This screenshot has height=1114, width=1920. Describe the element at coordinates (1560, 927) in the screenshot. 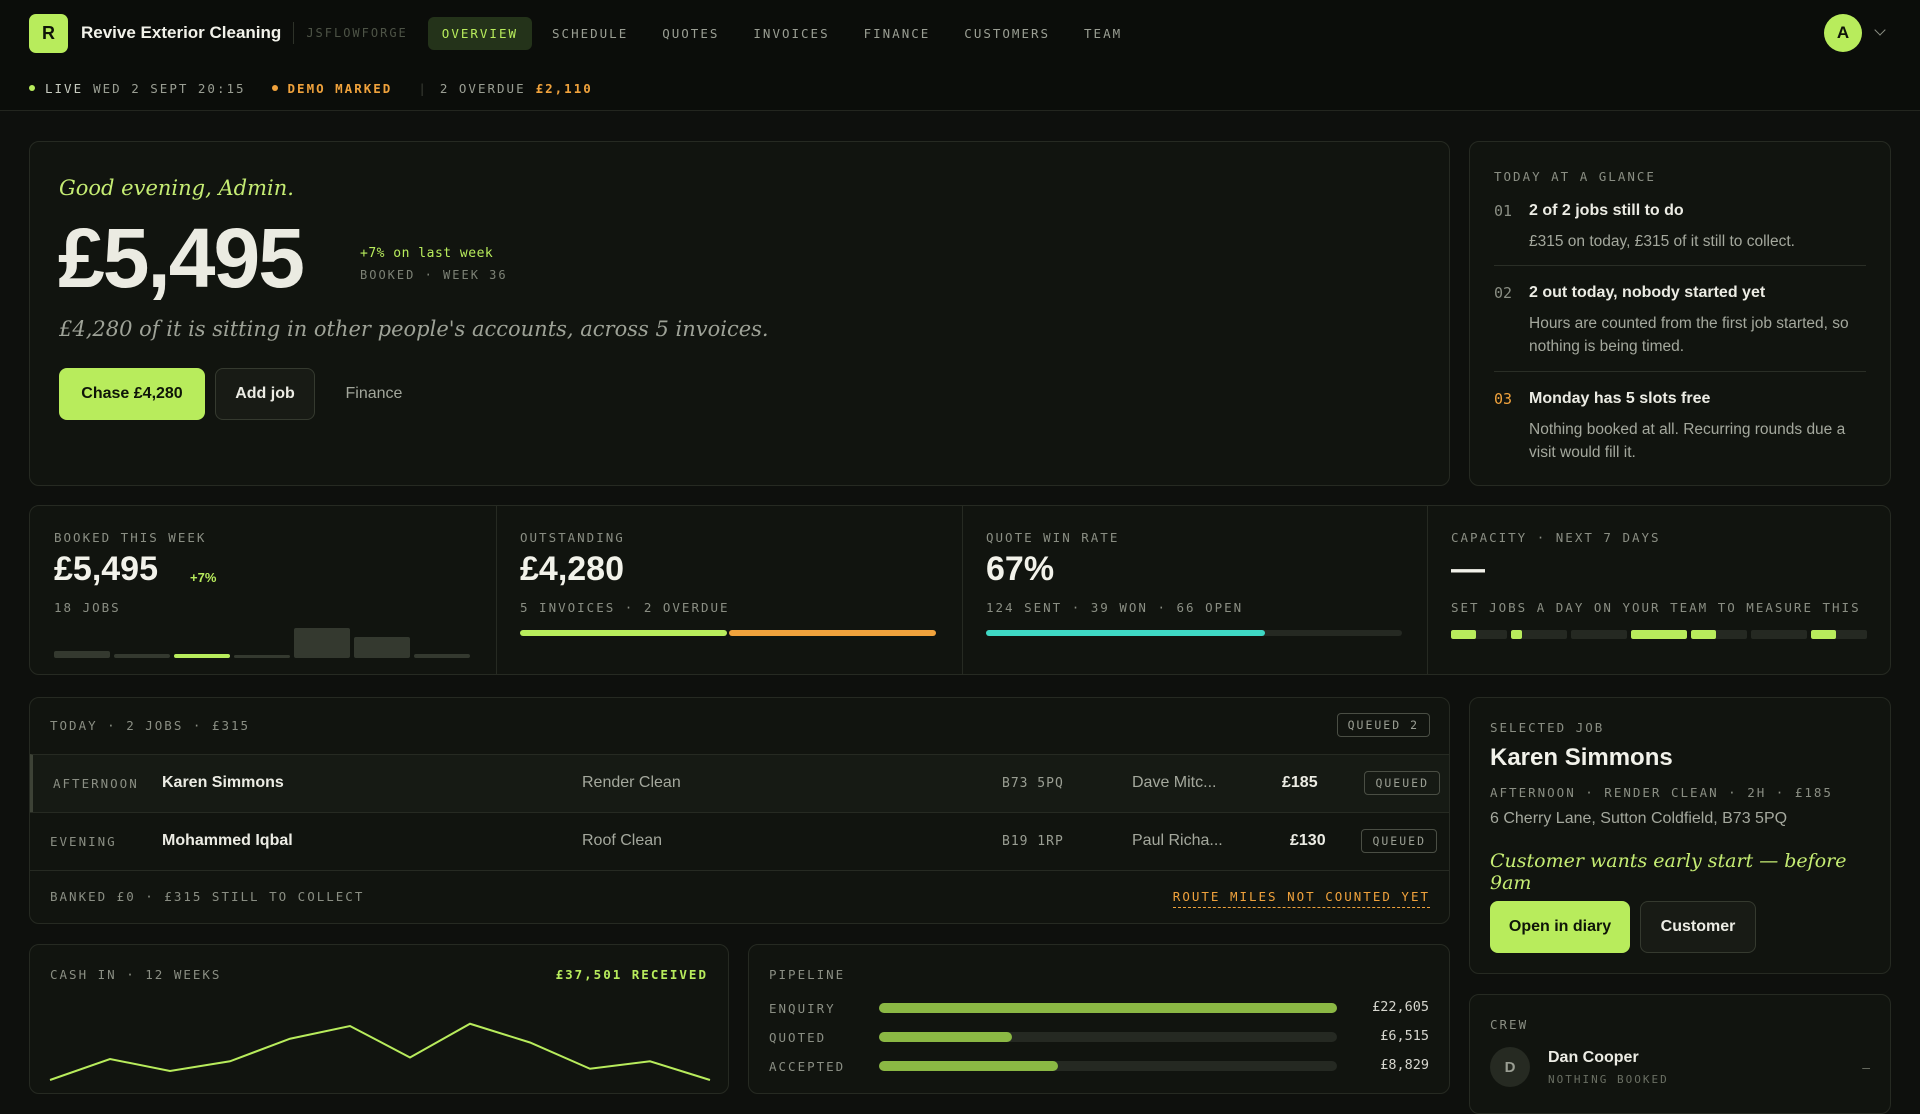

I see `open-in-diary-button: Open in diary` at that location.